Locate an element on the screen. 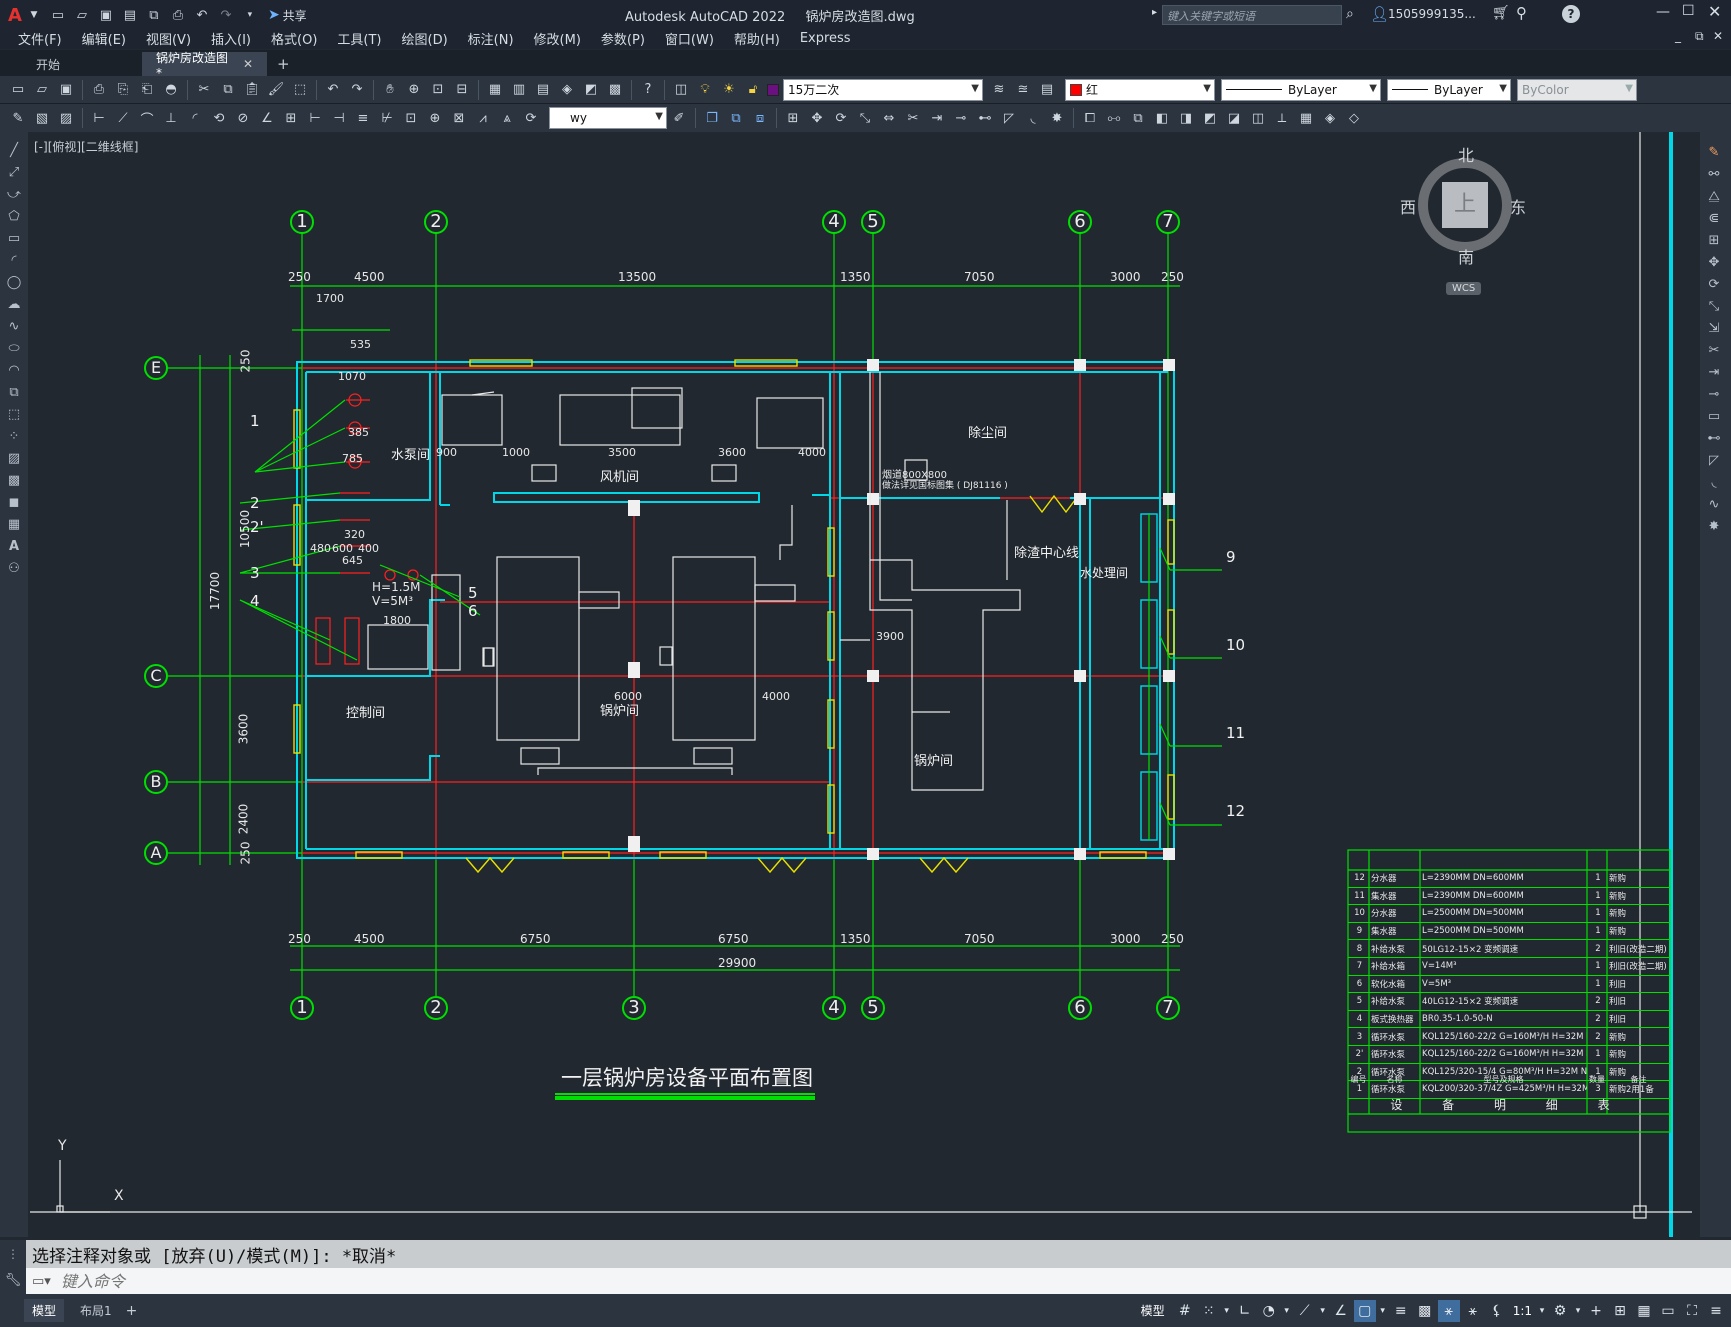  pan-icon: ✋︎ is located at coordinates (390, 90).